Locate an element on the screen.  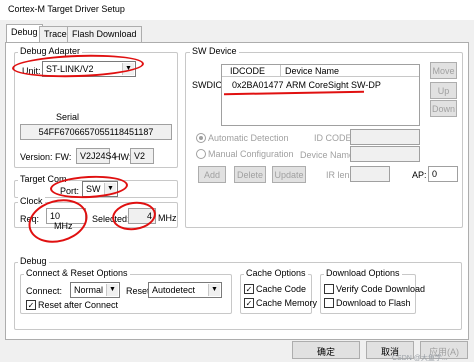
reset-select: Autodetect ▼ is located at coordinates (185, 290).